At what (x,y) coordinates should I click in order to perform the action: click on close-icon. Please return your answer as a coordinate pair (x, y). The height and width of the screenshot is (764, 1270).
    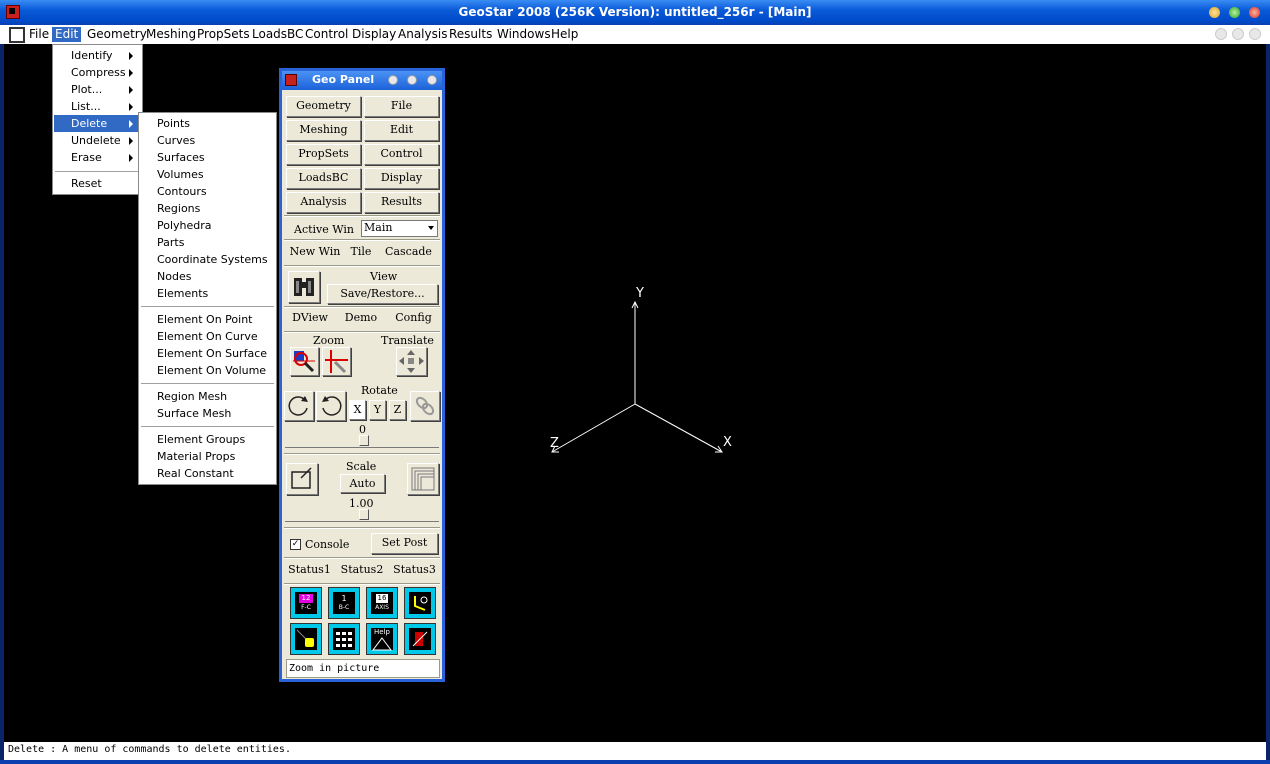
    Looking at the image, I should click on (1254, 12).